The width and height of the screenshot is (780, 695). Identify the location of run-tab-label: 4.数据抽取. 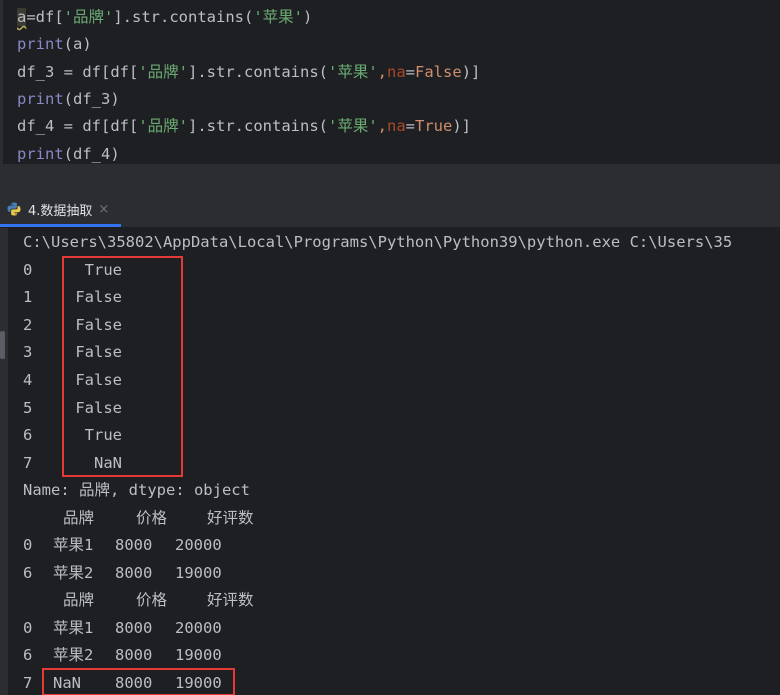
(60, 211).